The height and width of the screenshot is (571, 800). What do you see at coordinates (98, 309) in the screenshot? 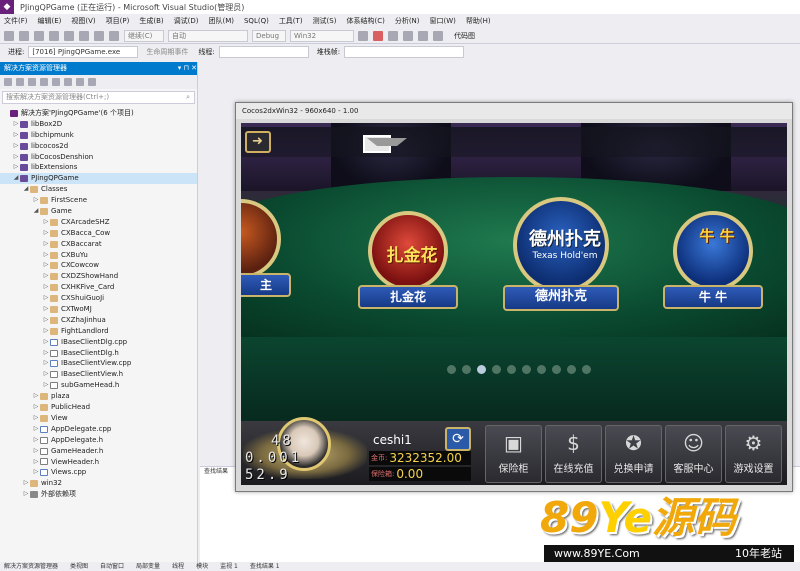
I see `tree-item: ▷ CXTwoMJ` at bounding box center [98, 309].